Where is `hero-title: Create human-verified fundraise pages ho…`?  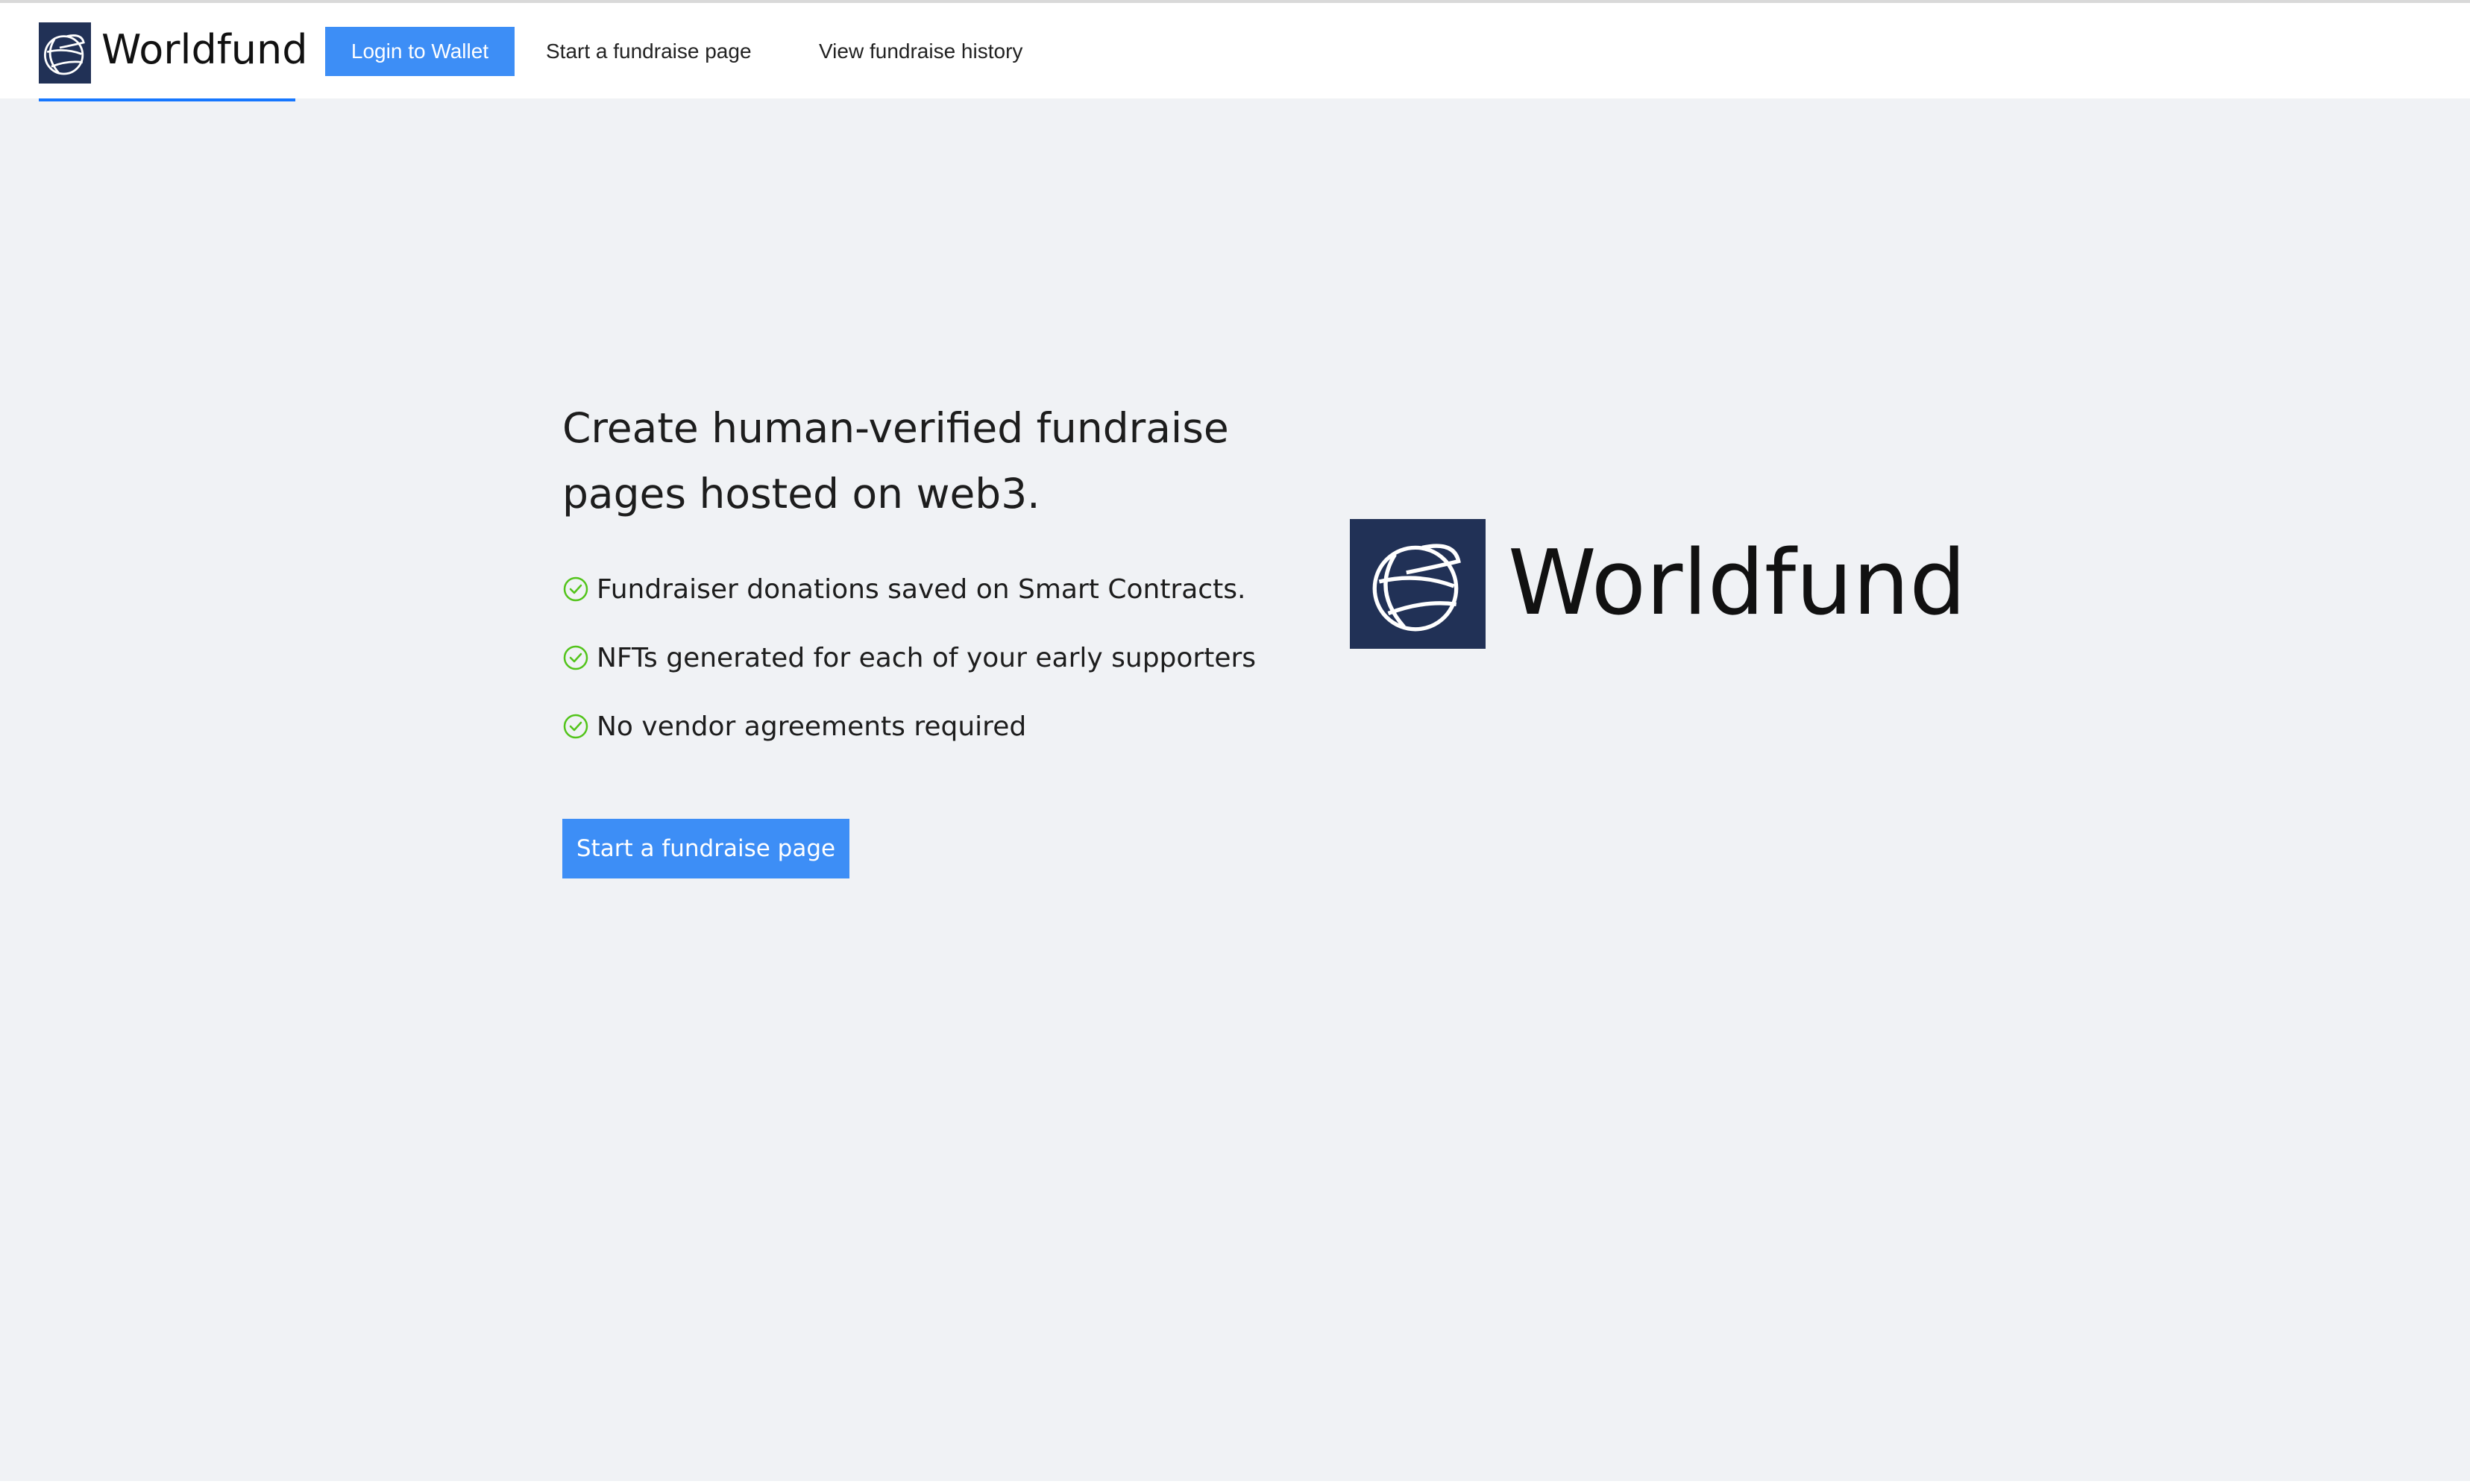
hero-title: Create human-verified fundraise pages ho… is located at coordinates (895, 461).